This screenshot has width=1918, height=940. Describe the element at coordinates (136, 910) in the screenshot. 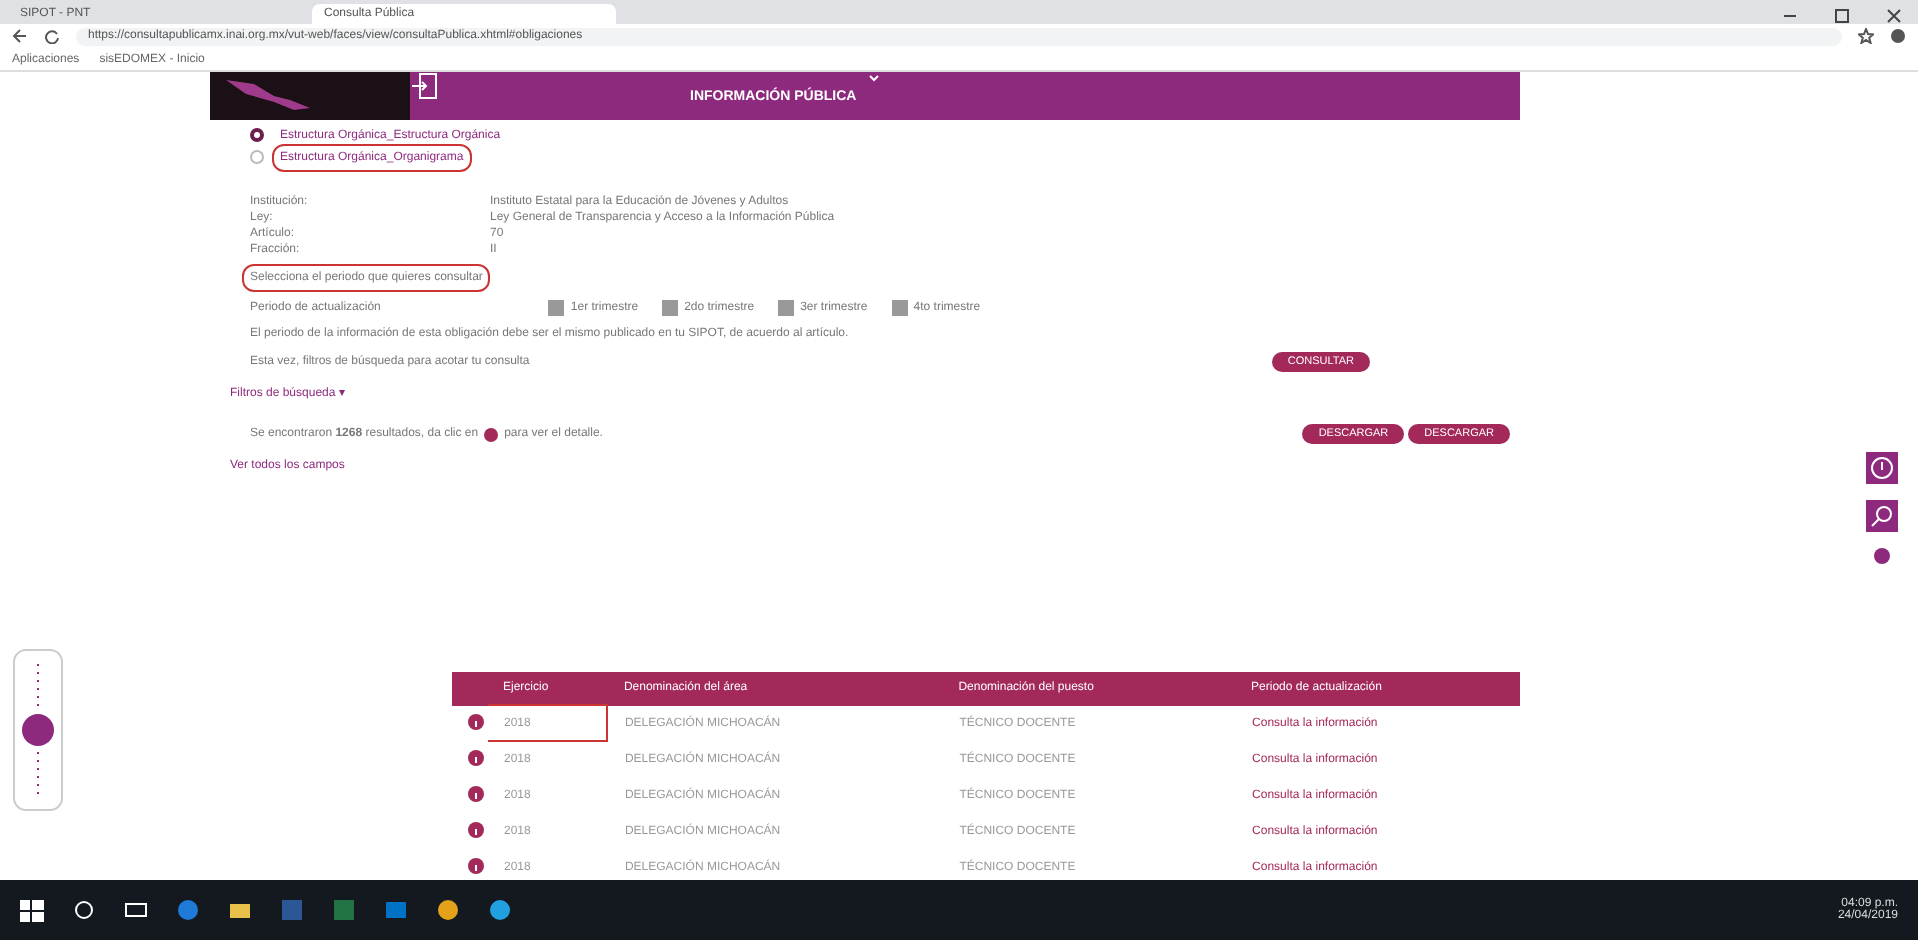

I see `task-view-icon` at that location.